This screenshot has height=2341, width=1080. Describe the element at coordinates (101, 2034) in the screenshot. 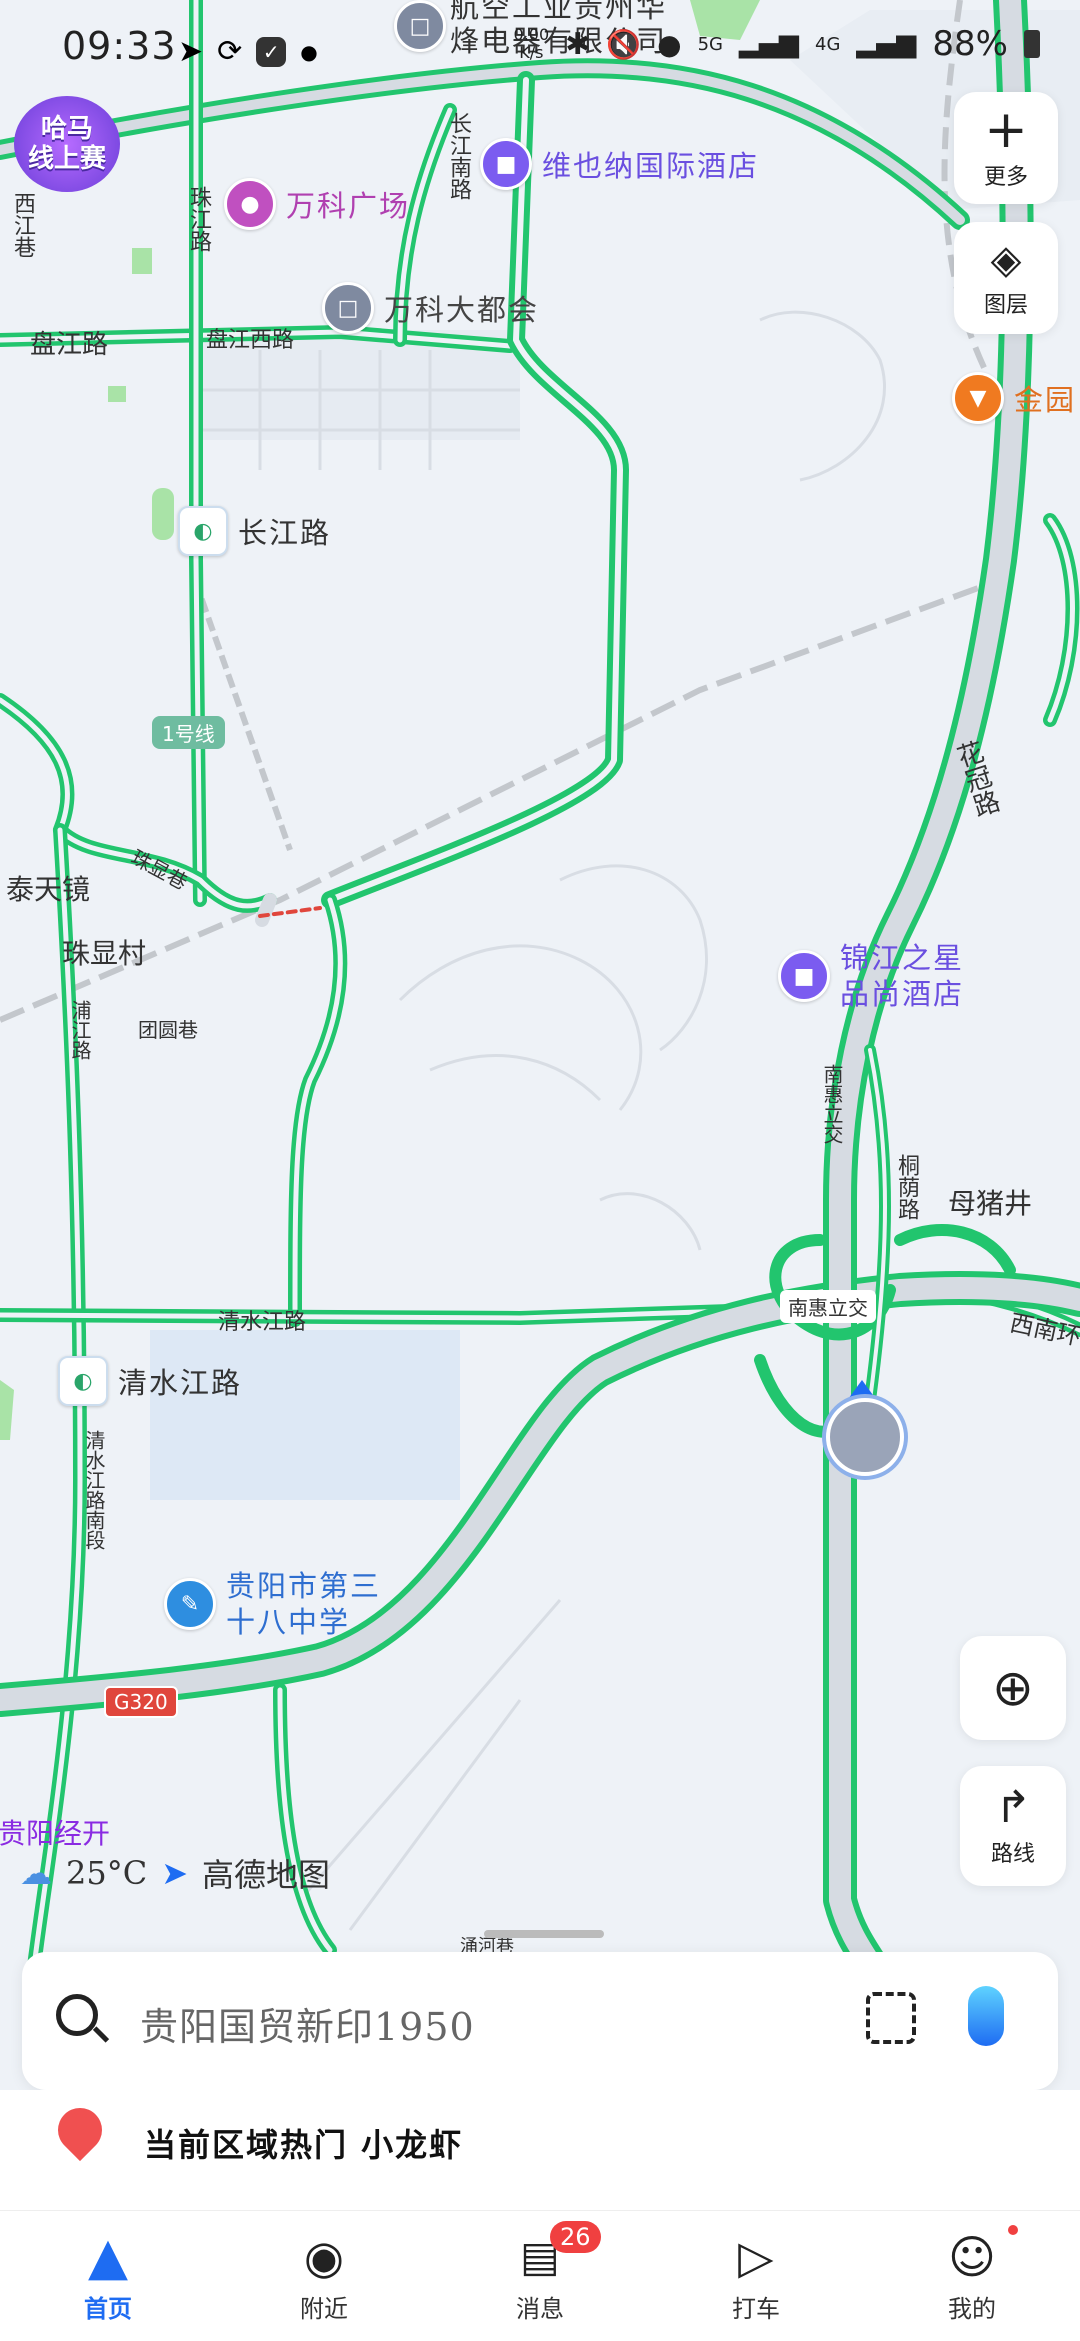

I see `search-icon-handle` at that location.